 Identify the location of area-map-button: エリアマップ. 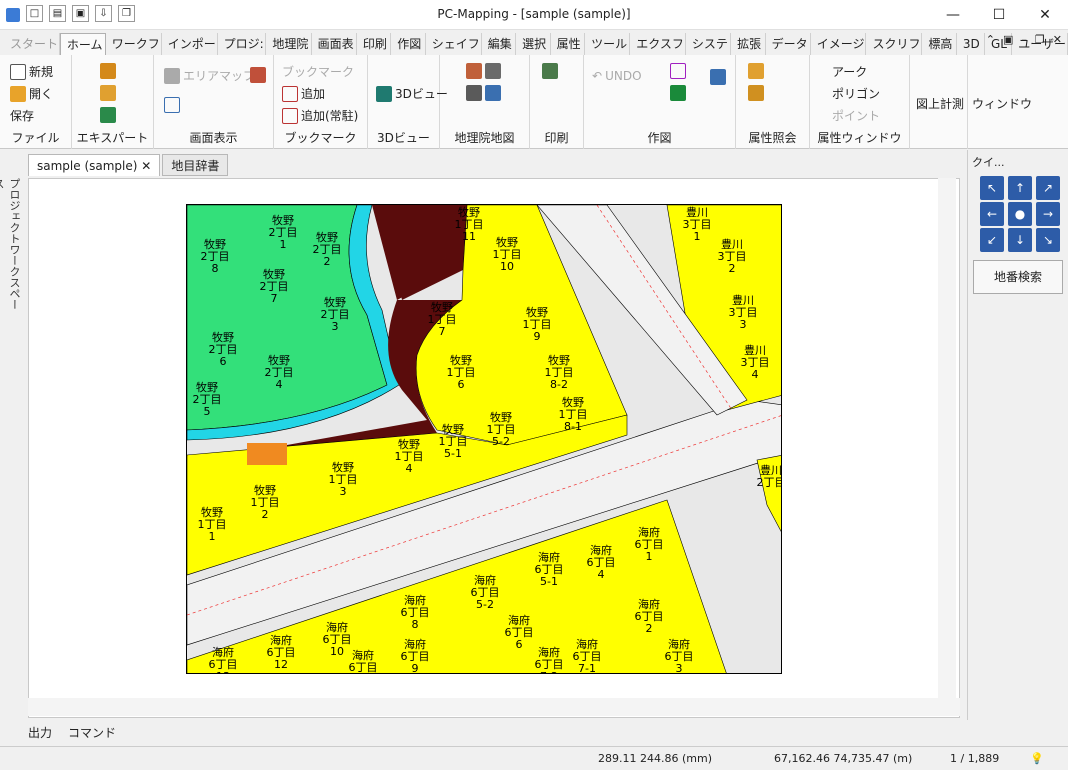
(209, 75).